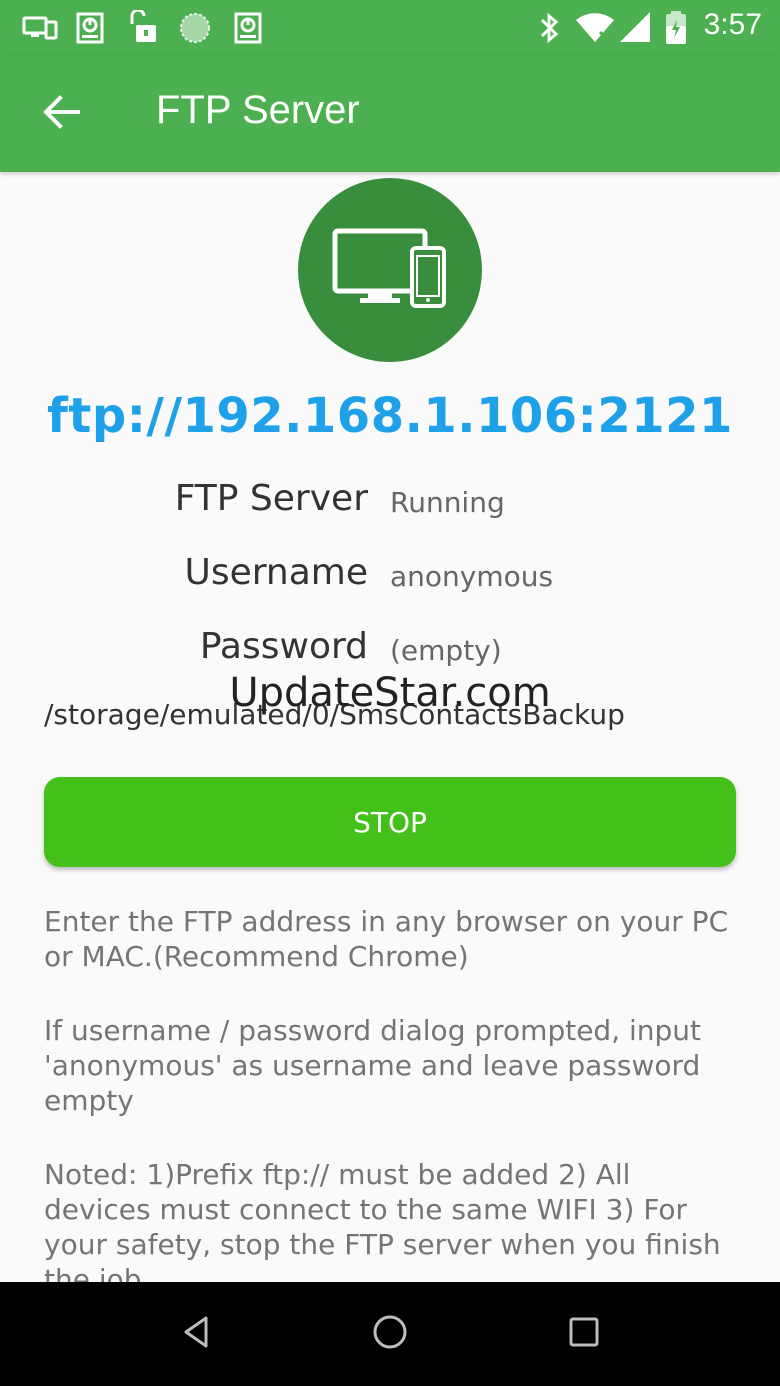 This screenshot has width=780, height=1386. What do you see at coordinates (258, 110) in the screenshot?
I see `page-title: FTP Server` at bounding box center [258, 110].